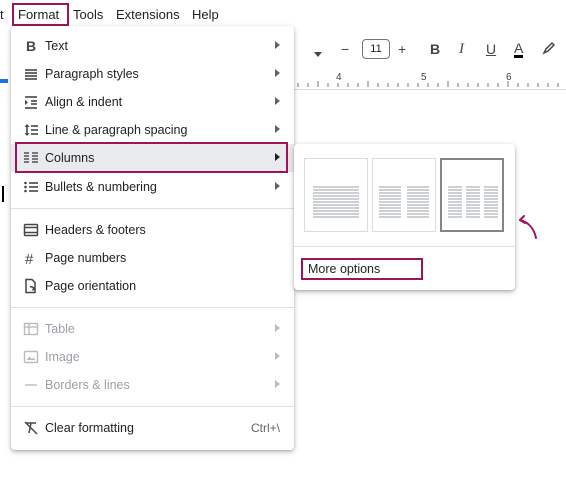  What do you see at coordinates (91, 286) in the screenshot?
I see `menu-item-label: Page orientation` at bounding box center [91, 286].